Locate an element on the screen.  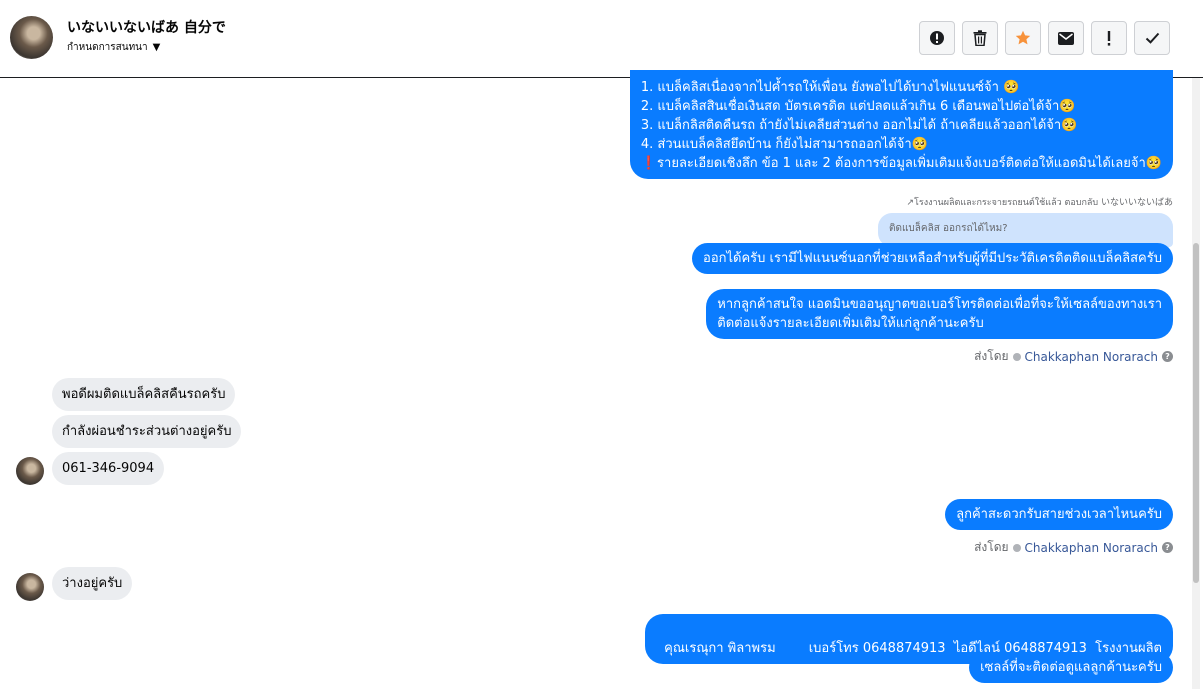
message-text: 061-346-9094 is located at coordinates (108, 468).